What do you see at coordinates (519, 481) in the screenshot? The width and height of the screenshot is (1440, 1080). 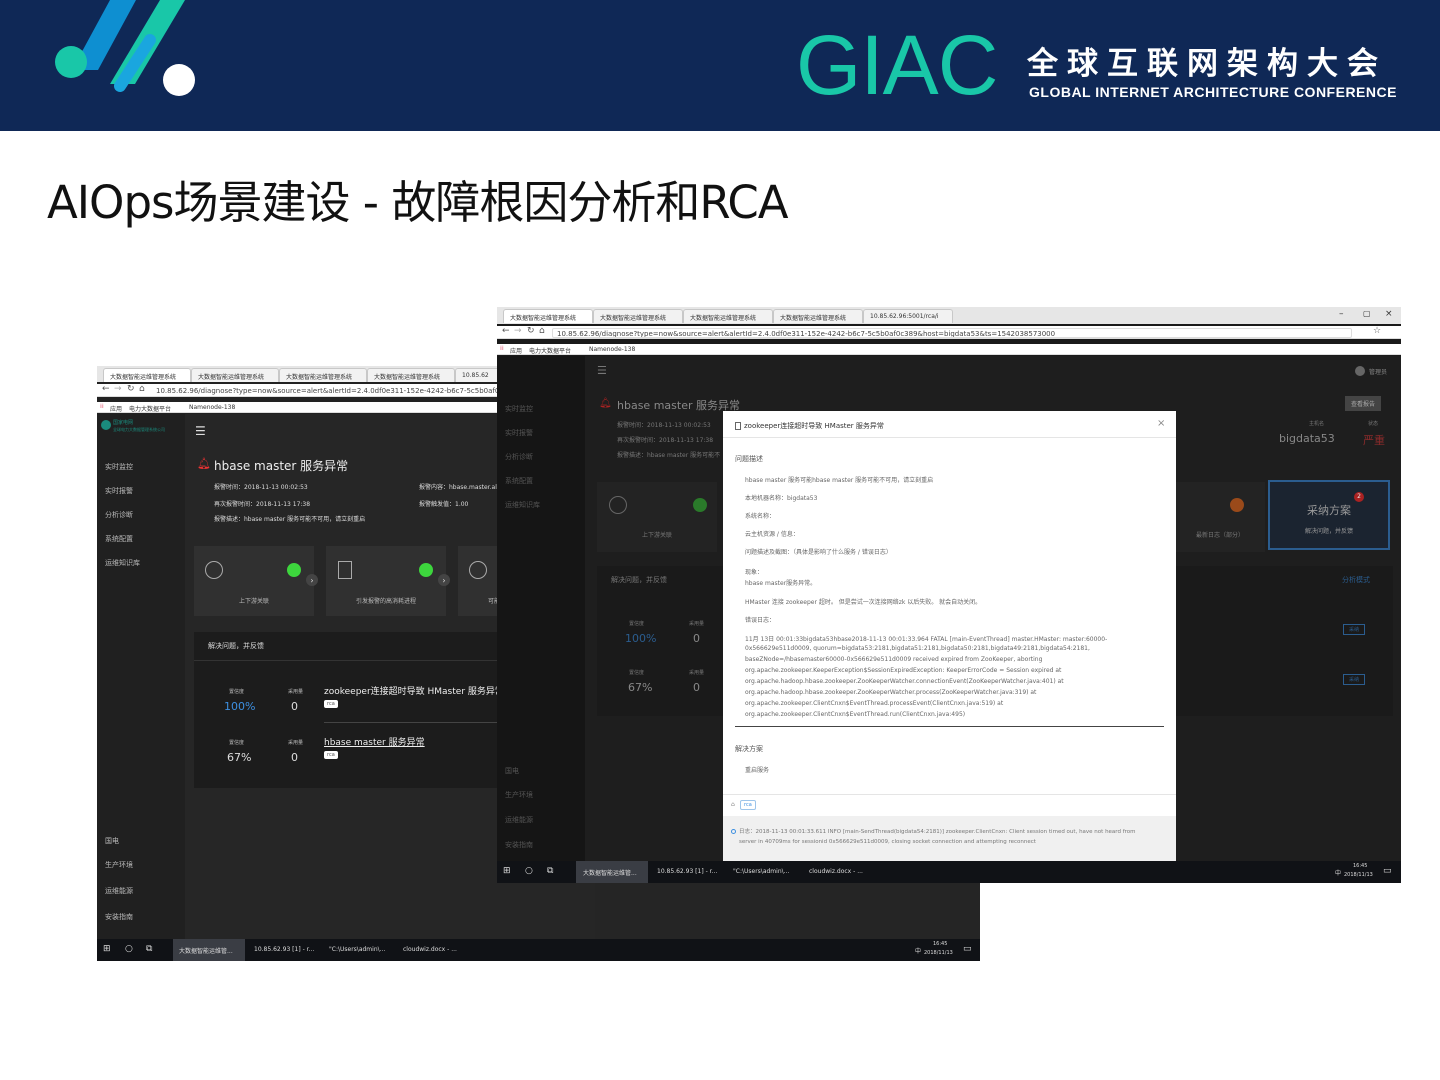 I see `menu-item: 系统配置` at bounding box center [519, 481].